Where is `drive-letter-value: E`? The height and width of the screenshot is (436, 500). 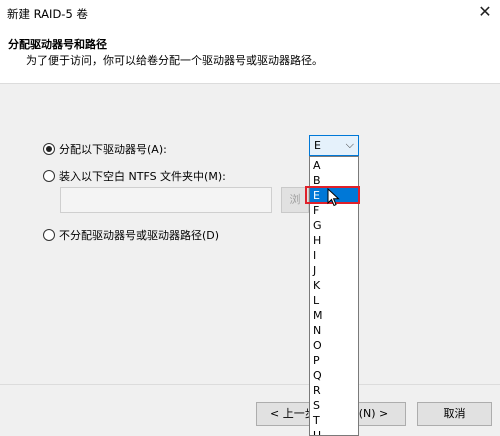 drive-letter-value: E is located at coordinates (317, 145).